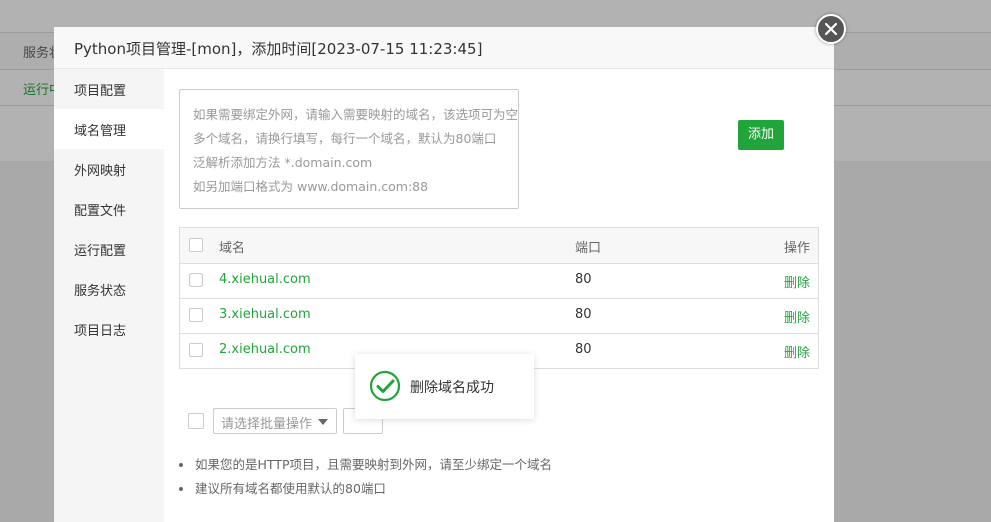  I want to click on add-domain-button: 添加, so click(761, 135).